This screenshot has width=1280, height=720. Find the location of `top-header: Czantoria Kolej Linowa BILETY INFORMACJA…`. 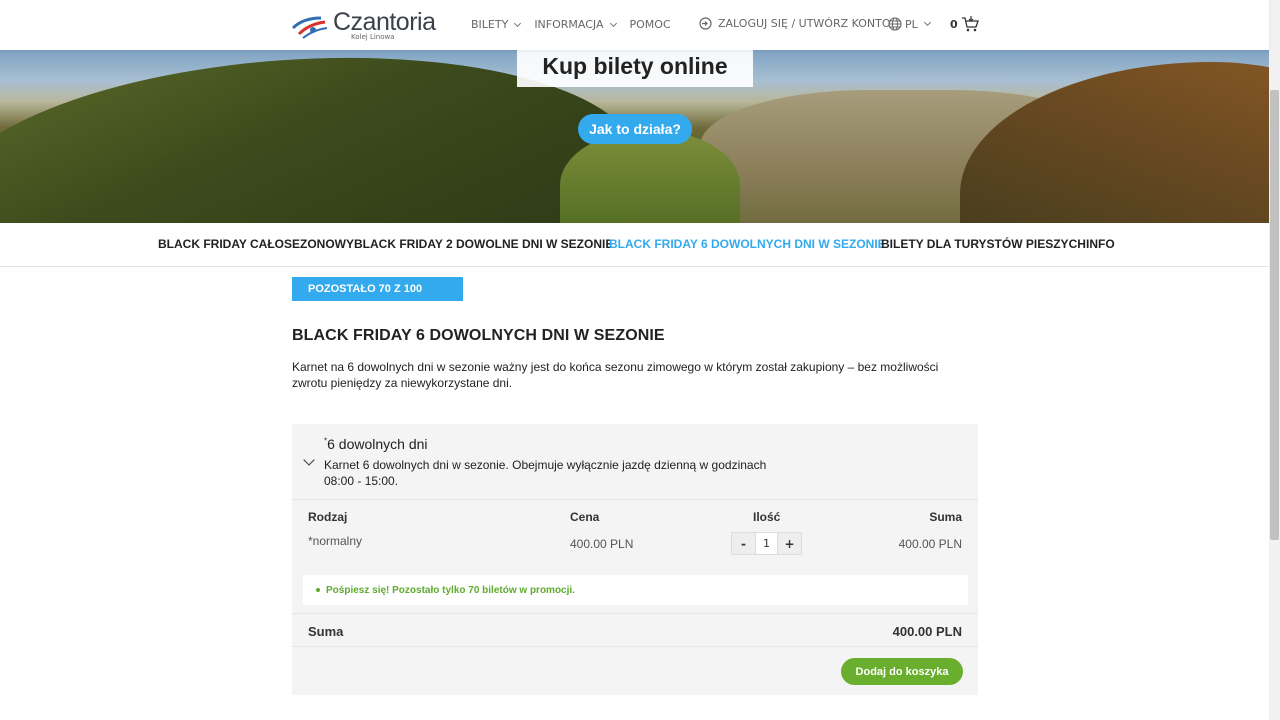

top-header: Czantoria Kolej Linowa BILETY INFORMACJA… is located at coordinates (634, 25).